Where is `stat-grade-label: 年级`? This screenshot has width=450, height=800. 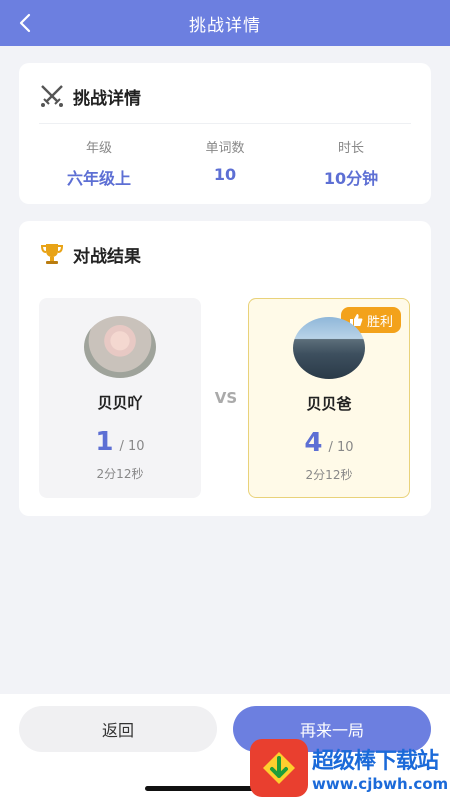
stat-grade-label: 年级 is located at coordinates (98, 148).